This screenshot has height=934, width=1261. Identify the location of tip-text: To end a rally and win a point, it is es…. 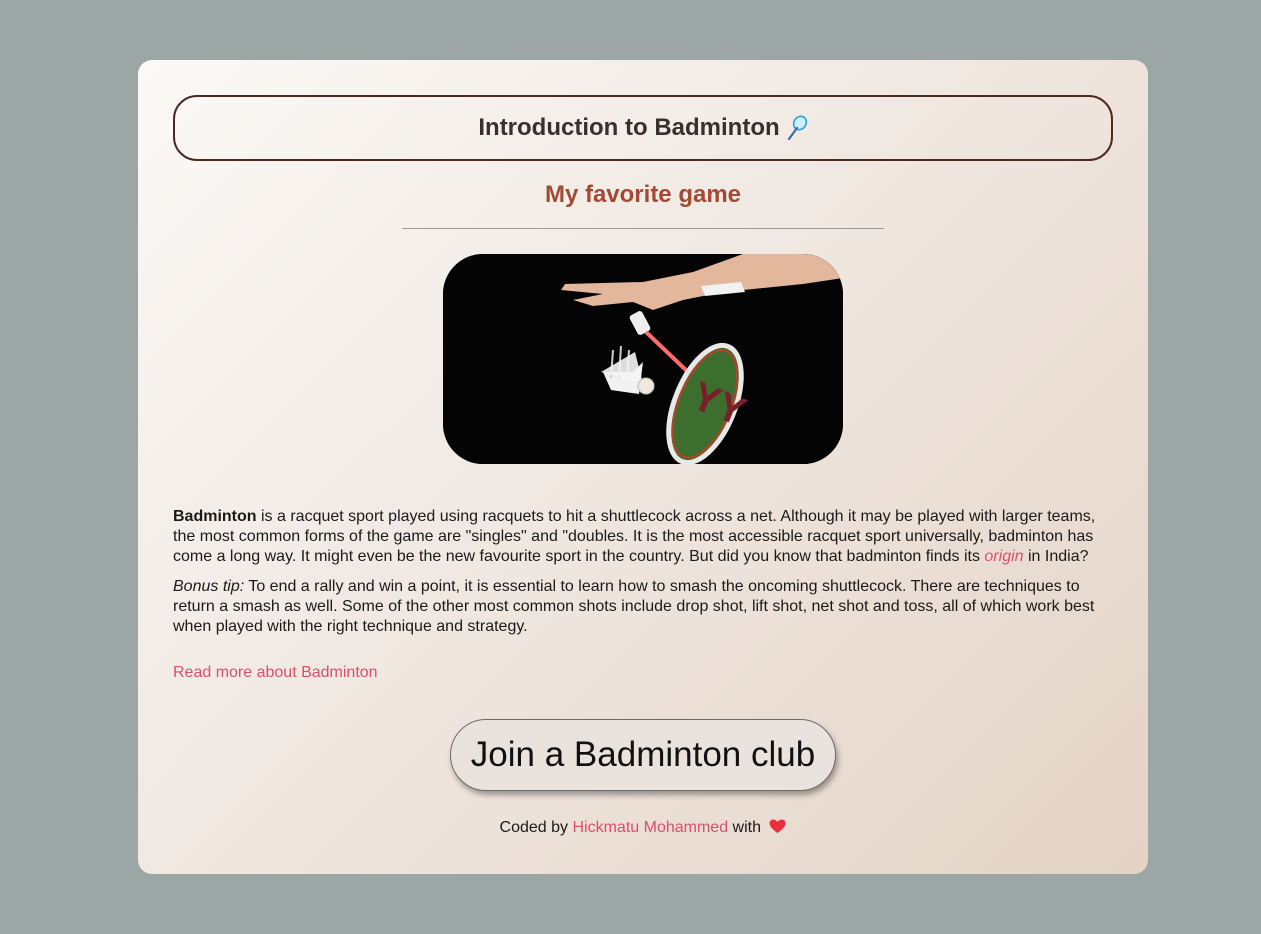
(634, 606).